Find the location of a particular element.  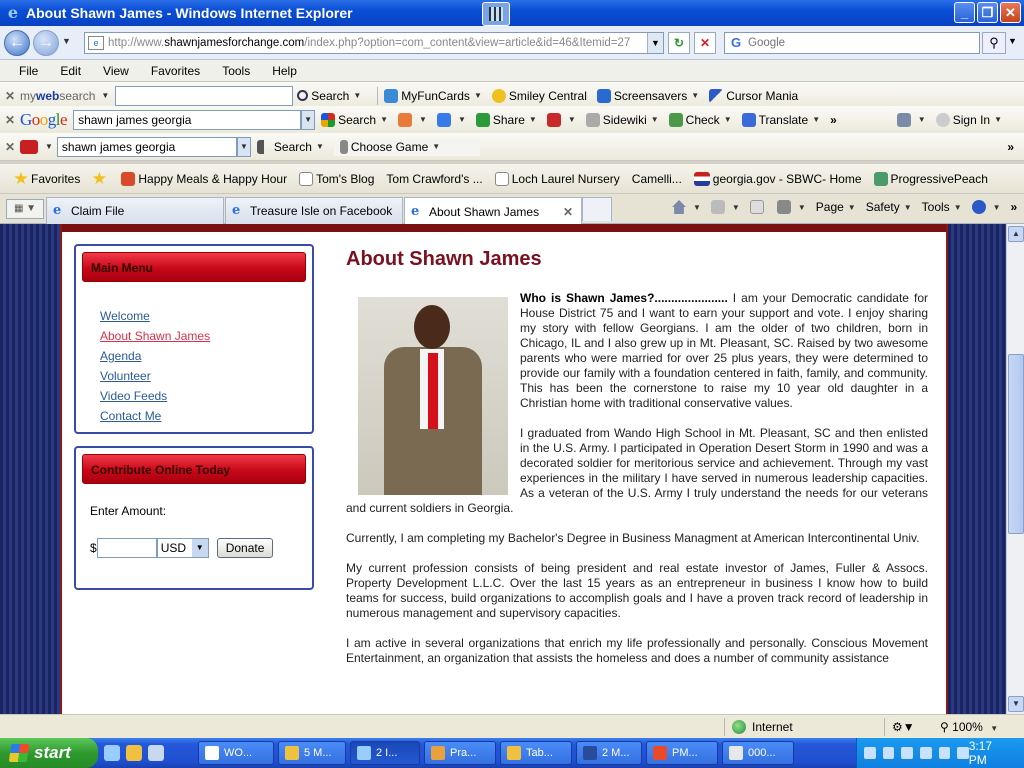

sidewiki-button: Sidewiki ▼ is located at coordinates (622, 119).